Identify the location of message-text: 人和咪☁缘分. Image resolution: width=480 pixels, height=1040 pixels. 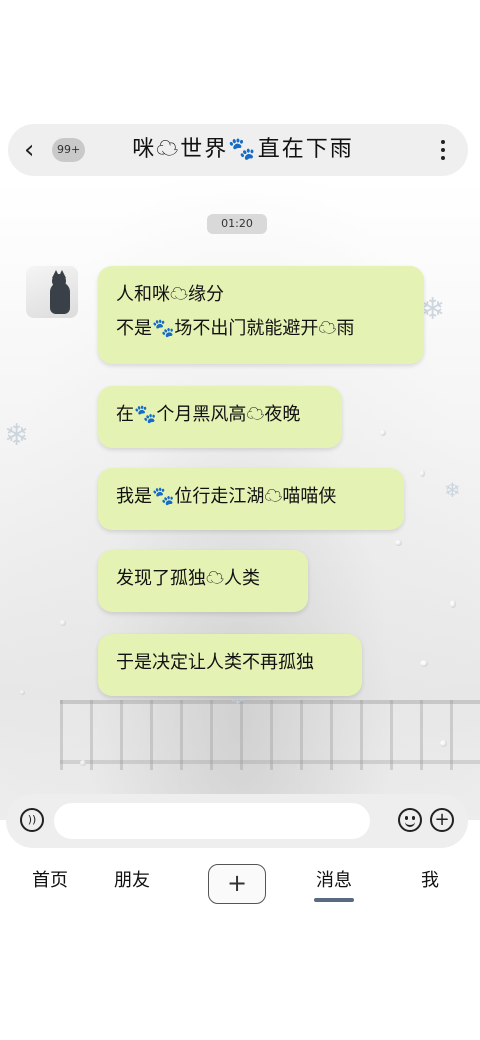
(170, 294).